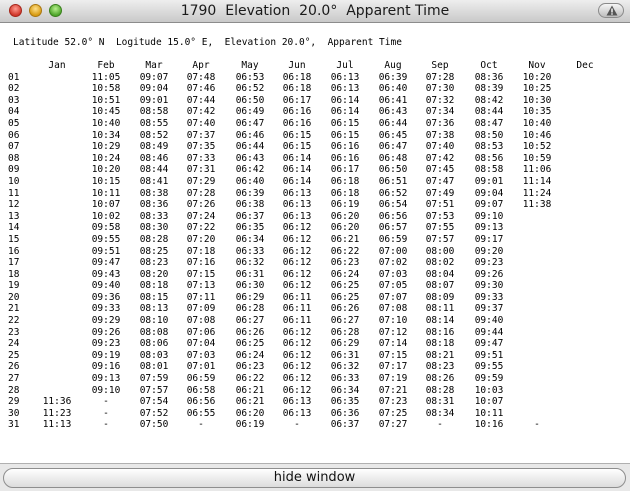 Image resolution: width=630 pixels, height=491 pixels. What do you see at coordinates (393, 228) in the screenshot?
I see `time-cell: 06:57` at bounding box center [393, 228].